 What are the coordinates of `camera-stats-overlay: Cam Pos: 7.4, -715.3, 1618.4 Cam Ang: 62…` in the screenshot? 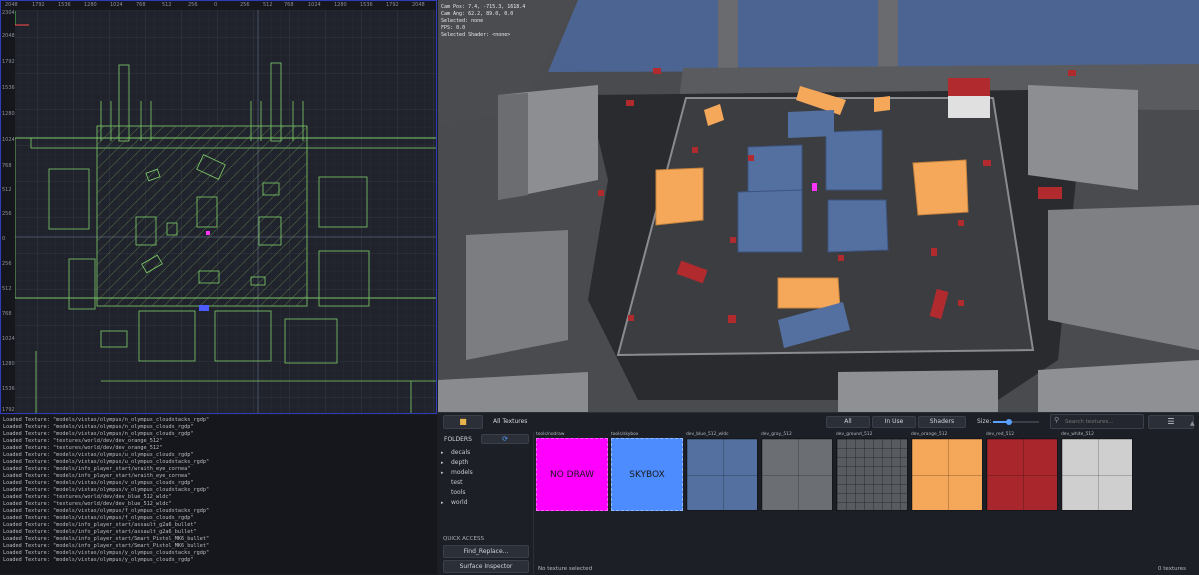 It's located at (483, 21).